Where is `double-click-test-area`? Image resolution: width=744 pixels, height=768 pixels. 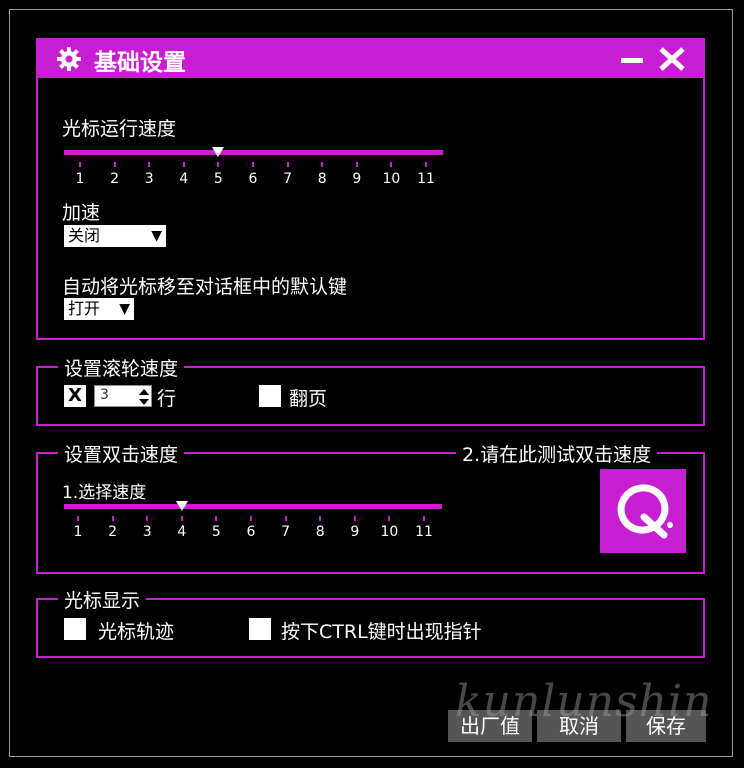 double-click-test-area is located at coordinates (643, 511).